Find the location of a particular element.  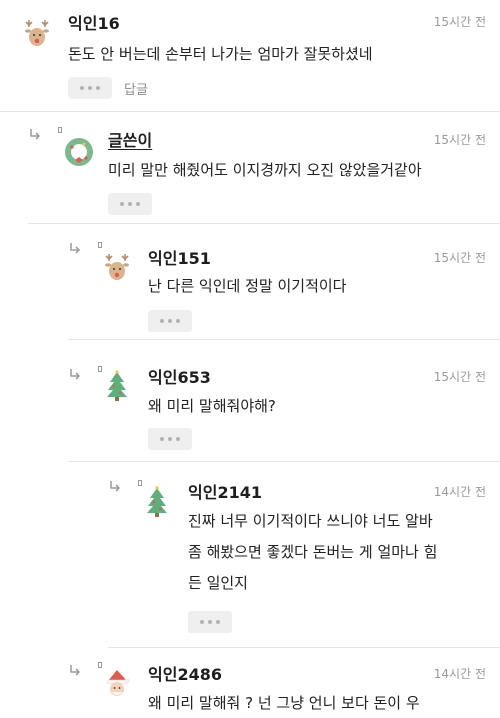

comment-text: 난 다른 익인데 정말 이기적이다 is located at coordinates (247, 286).